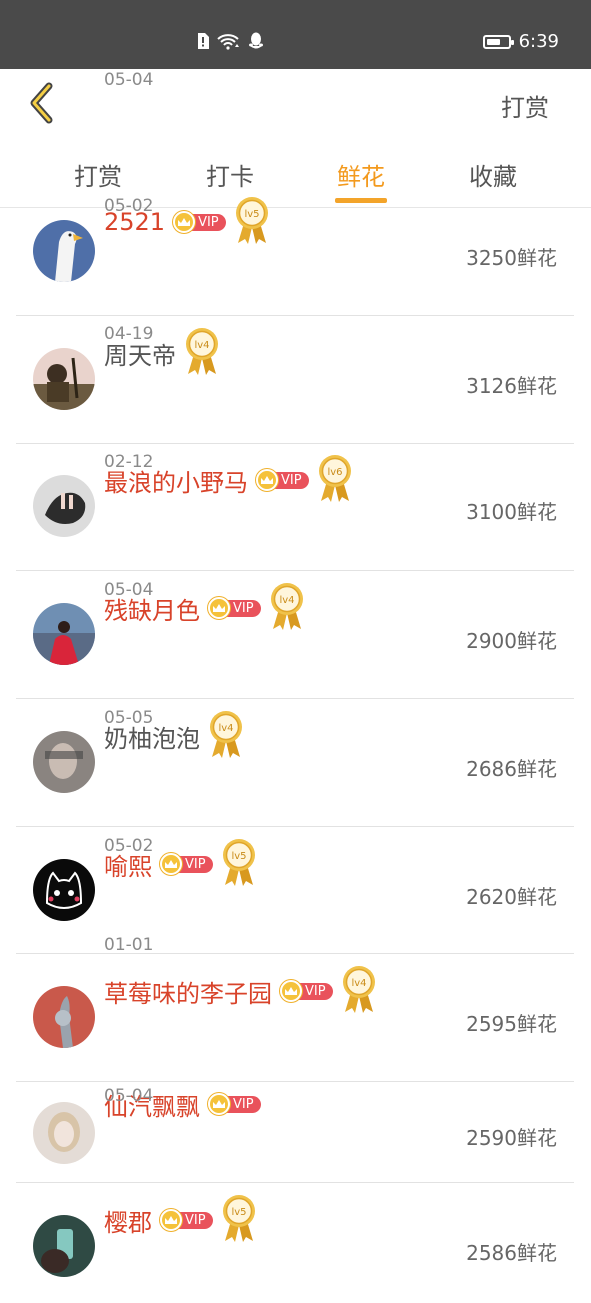  I want to click on tab-bar: 打赏 打卡 鲜花 收藏, so click(295, 174).